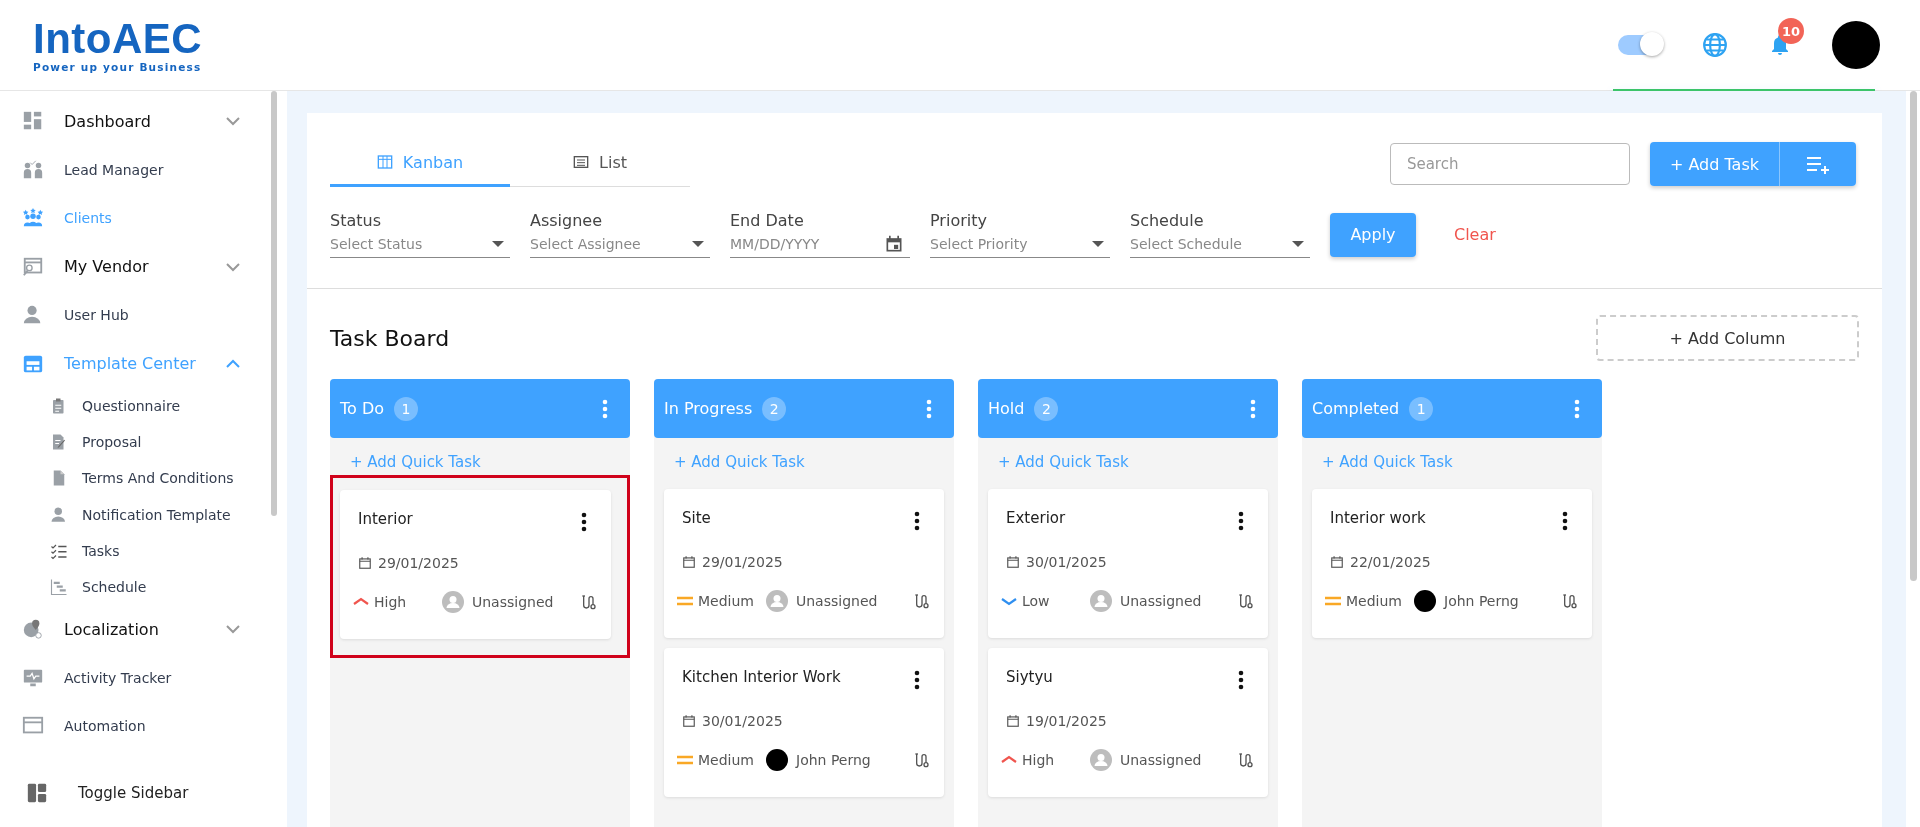  Describe the element at coordinates (1913, 336) in the screenshot. I see `page-scrollbar` at that location.